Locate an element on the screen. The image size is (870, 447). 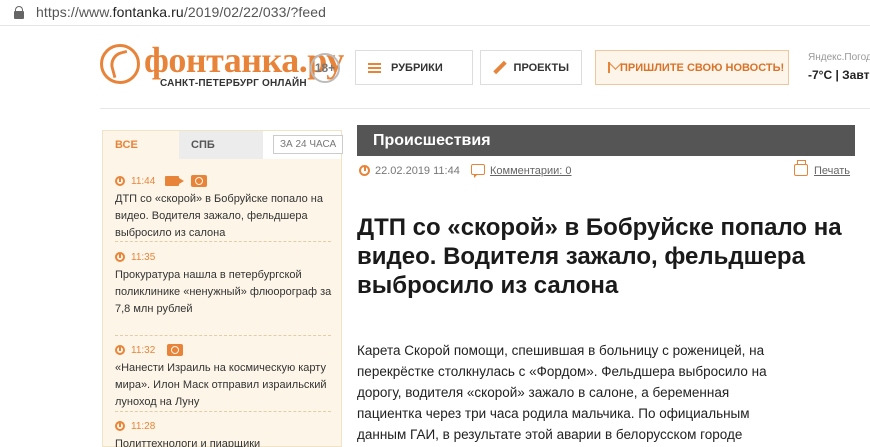
article-date: 22.02.2019 11:44 is located at coordinates (417, 171).